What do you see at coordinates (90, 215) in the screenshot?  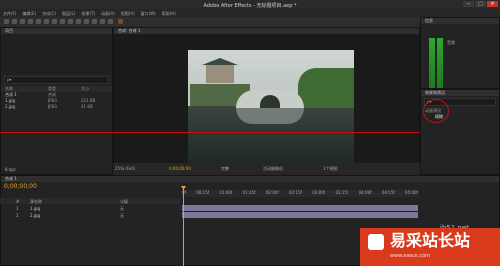 I see `layer-row: 2 2.jpg 无` at bounding box center [90, 215].